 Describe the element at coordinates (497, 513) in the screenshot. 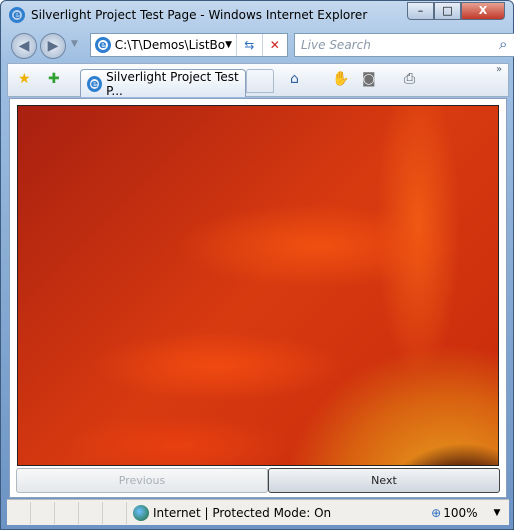

I see `zoom-dropdown-icon: ▼` at that location.